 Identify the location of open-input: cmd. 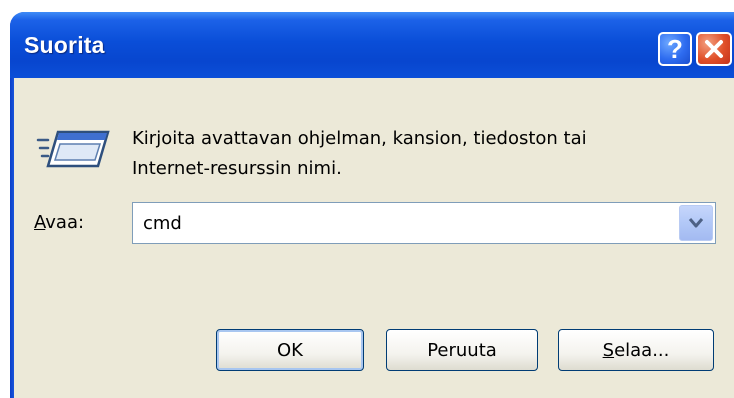
(162, 223).